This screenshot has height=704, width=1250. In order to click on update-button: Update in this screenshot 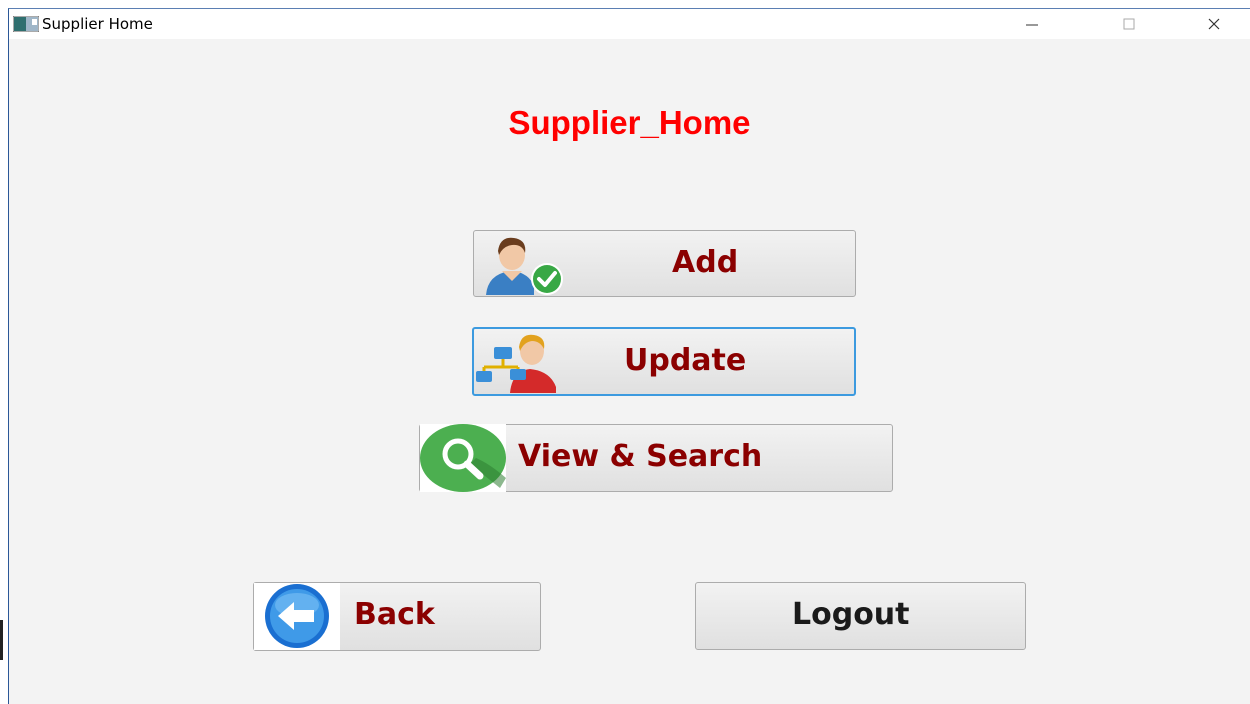, I will do `click(664, 361)`.